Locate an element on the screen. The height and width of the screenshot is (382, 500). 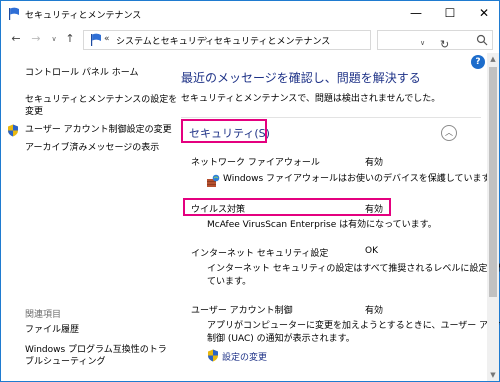
compat-troubleshooter-link: Windows プログラム互換性のトラ is located at coordinates (96, 350).